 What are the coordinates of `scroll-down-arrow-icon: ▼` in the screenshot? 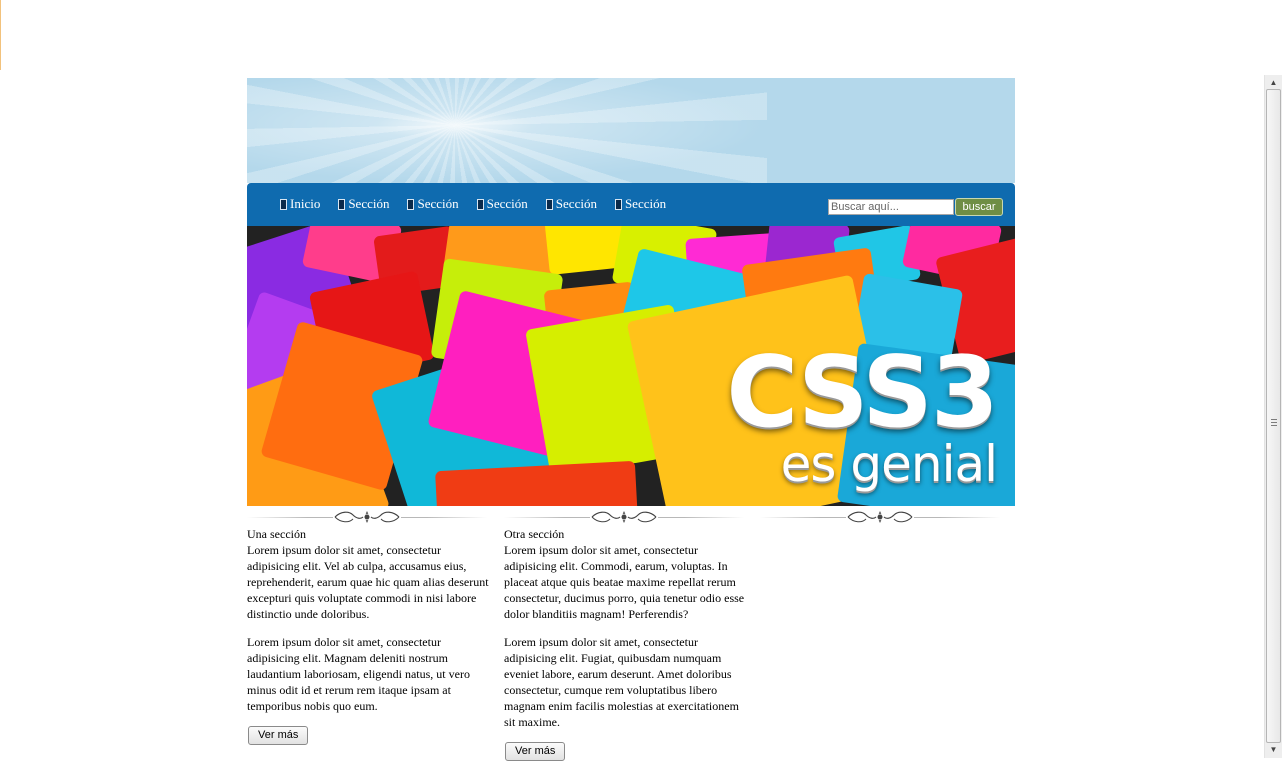 It's located at (1273, 750).